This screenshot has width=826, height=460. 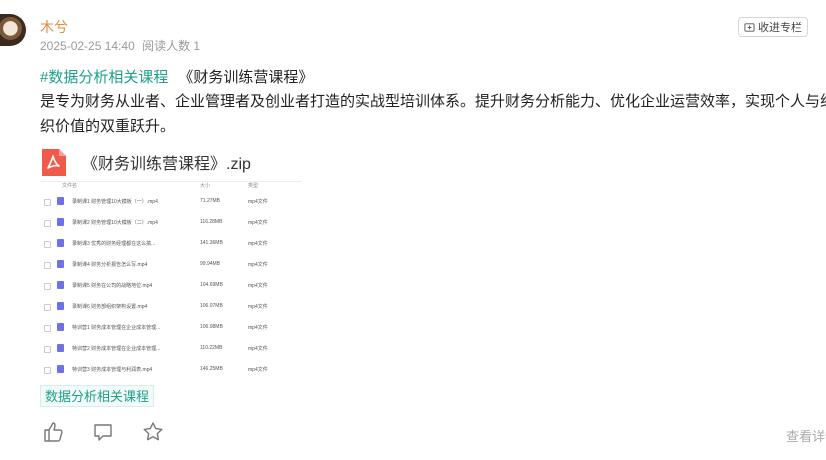 What do you see at coordinates (806, 435) in the screenshot?
I see `view-details-link: 查看详情` at bounding box center [806, 435].